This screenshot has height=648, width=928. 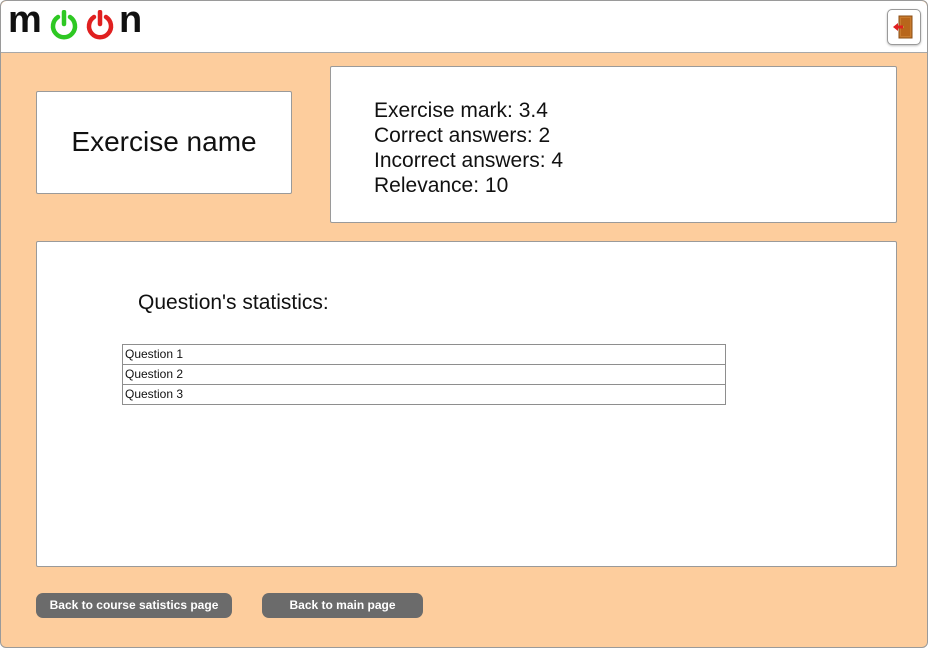 What do you see at coordinates (342, 605) in the screenshot?
I see `back-to-main-page-button: Back to main page` at bounding box center [342, 605].